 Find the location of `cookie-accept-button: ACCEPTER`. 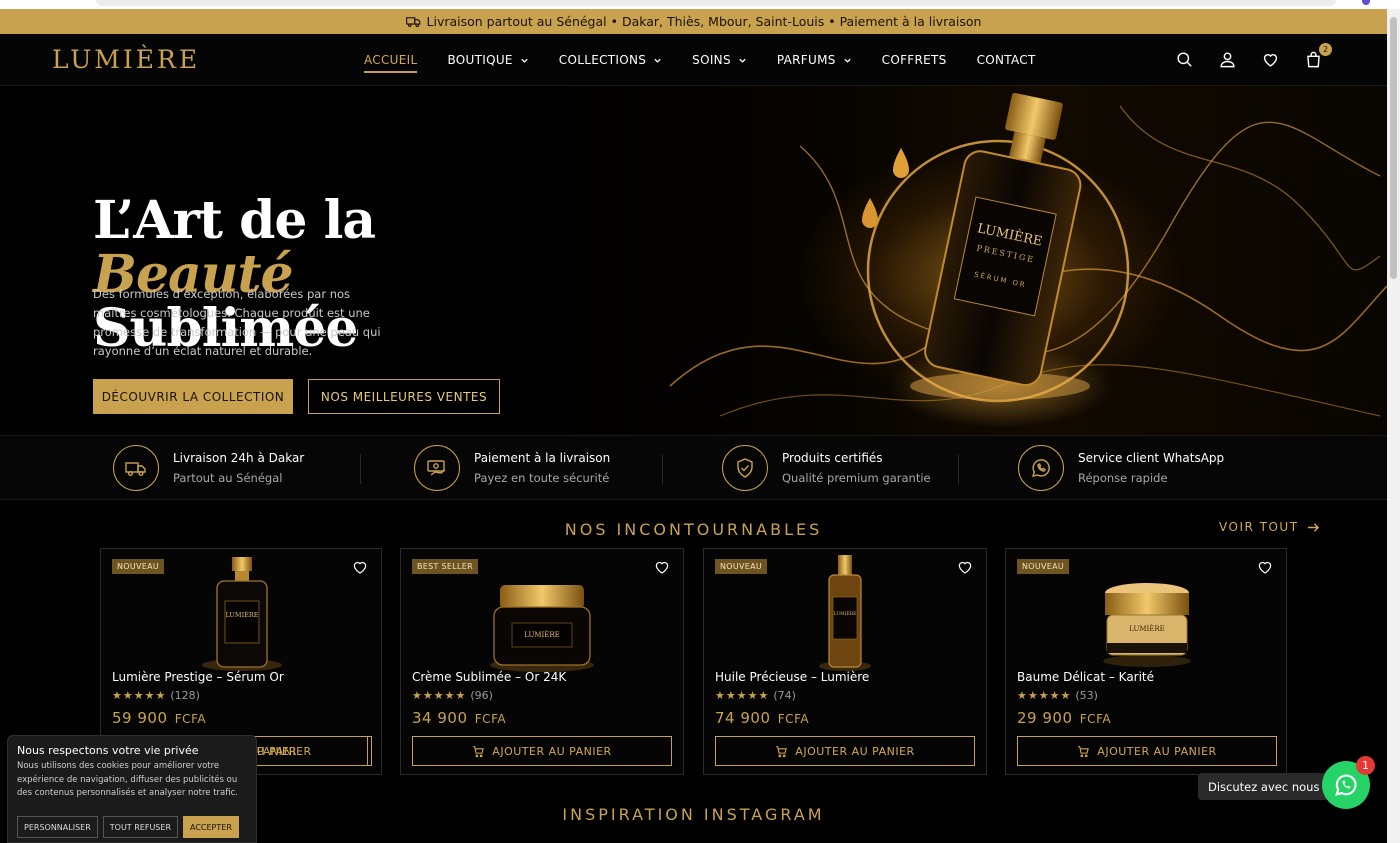

cookie-accept-button: ACCEPTER is located at coordinates (211, 827).